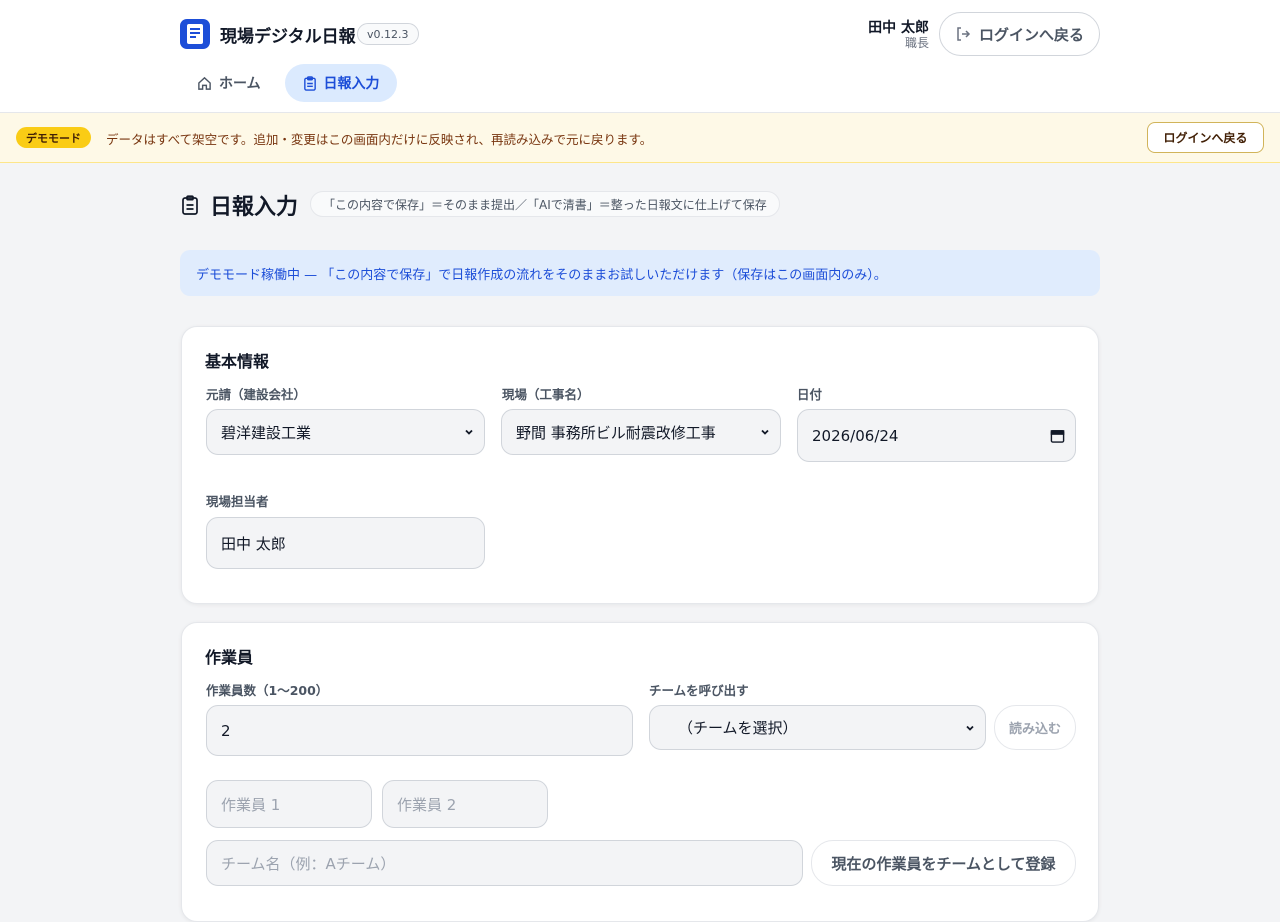 This screenshot has height=922, width=1280. What do you see at coordinates (1205, 137) in the screenshot?
I see `banner-login-back-button: ログインへ戻る` at bounding box center [1205, 137].